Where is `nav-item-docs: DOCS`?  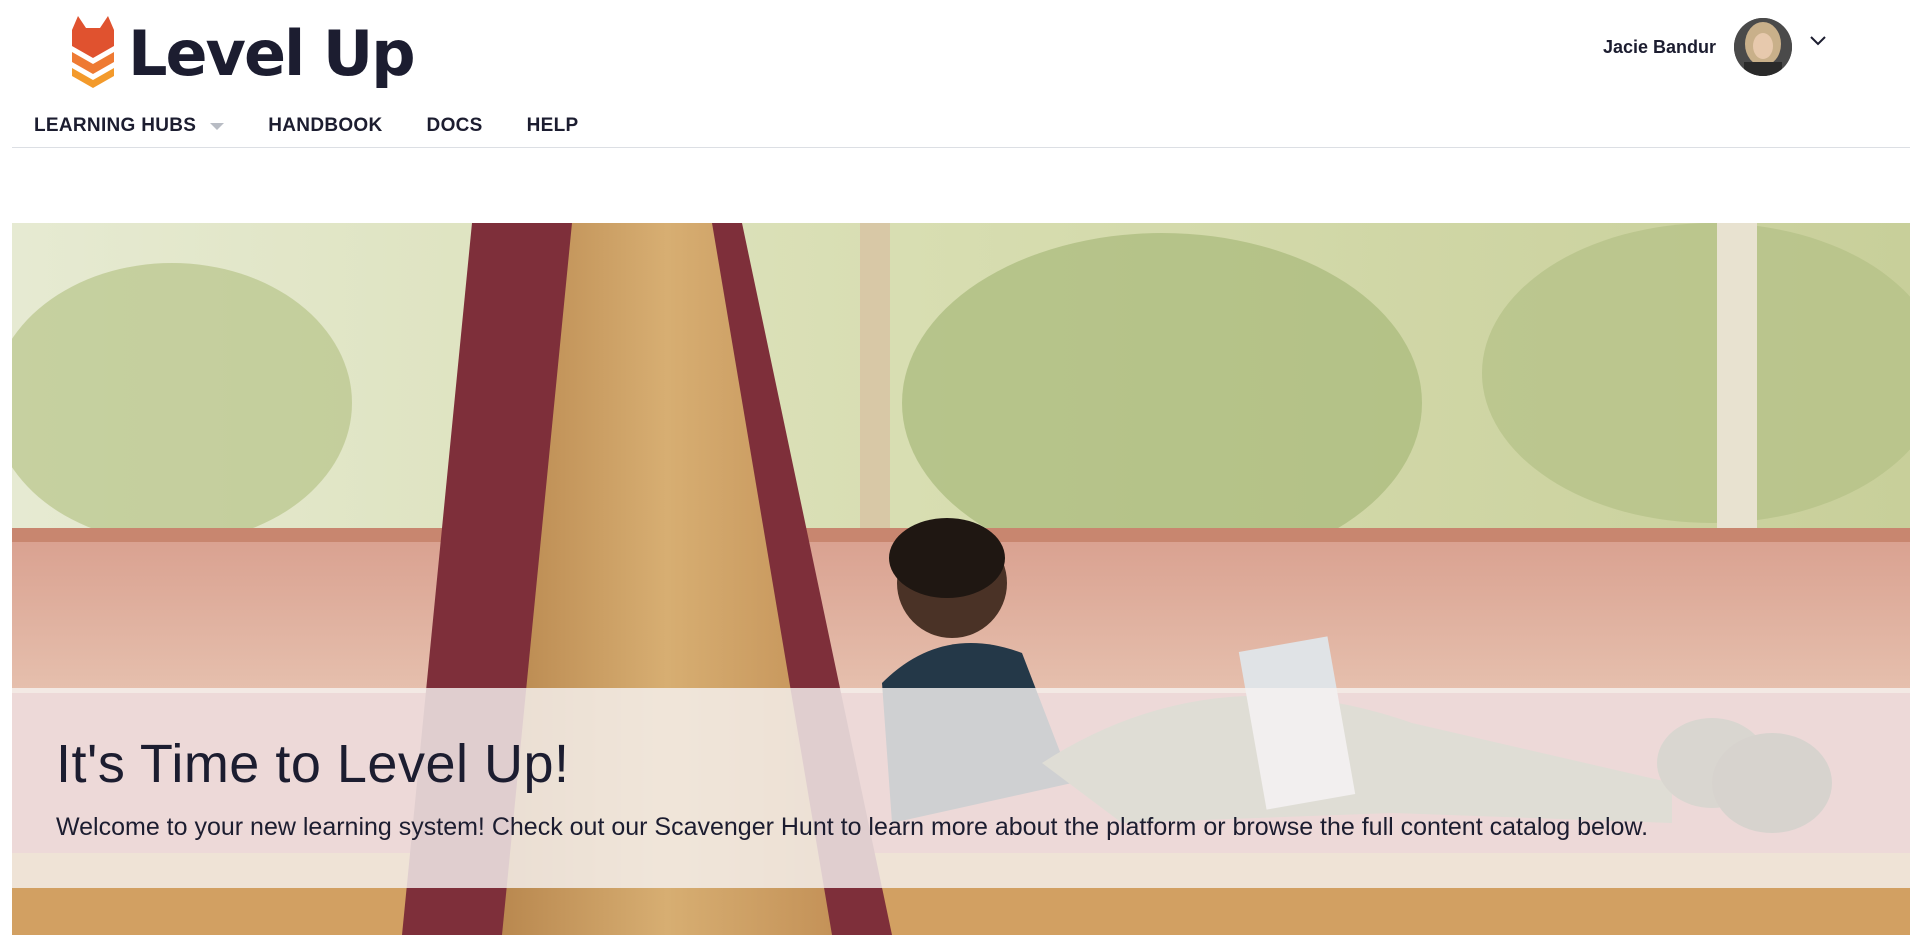
nav-item-docs: DOCS is located at coordinates (455, 126).